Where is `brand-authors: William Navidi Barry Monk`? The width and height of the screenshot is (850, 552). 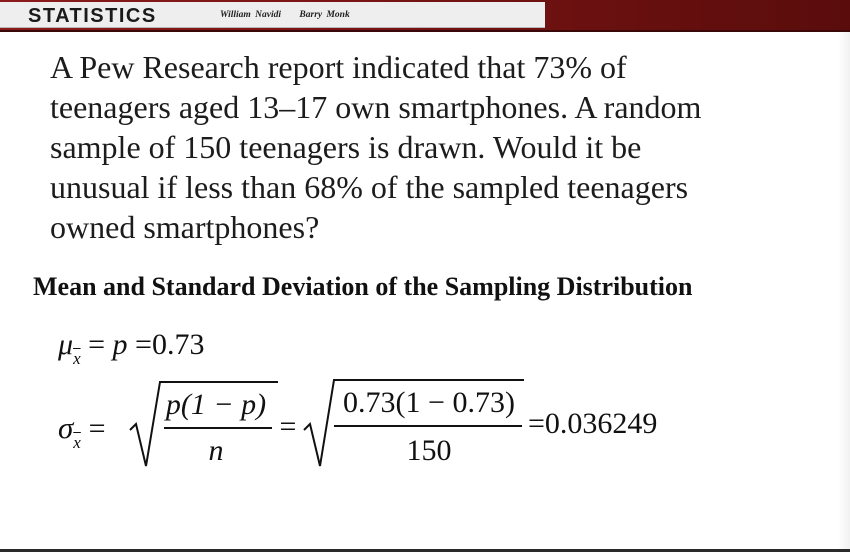 brand-authors: William Navidi Barry Monk is located at coordinates (292, 15).